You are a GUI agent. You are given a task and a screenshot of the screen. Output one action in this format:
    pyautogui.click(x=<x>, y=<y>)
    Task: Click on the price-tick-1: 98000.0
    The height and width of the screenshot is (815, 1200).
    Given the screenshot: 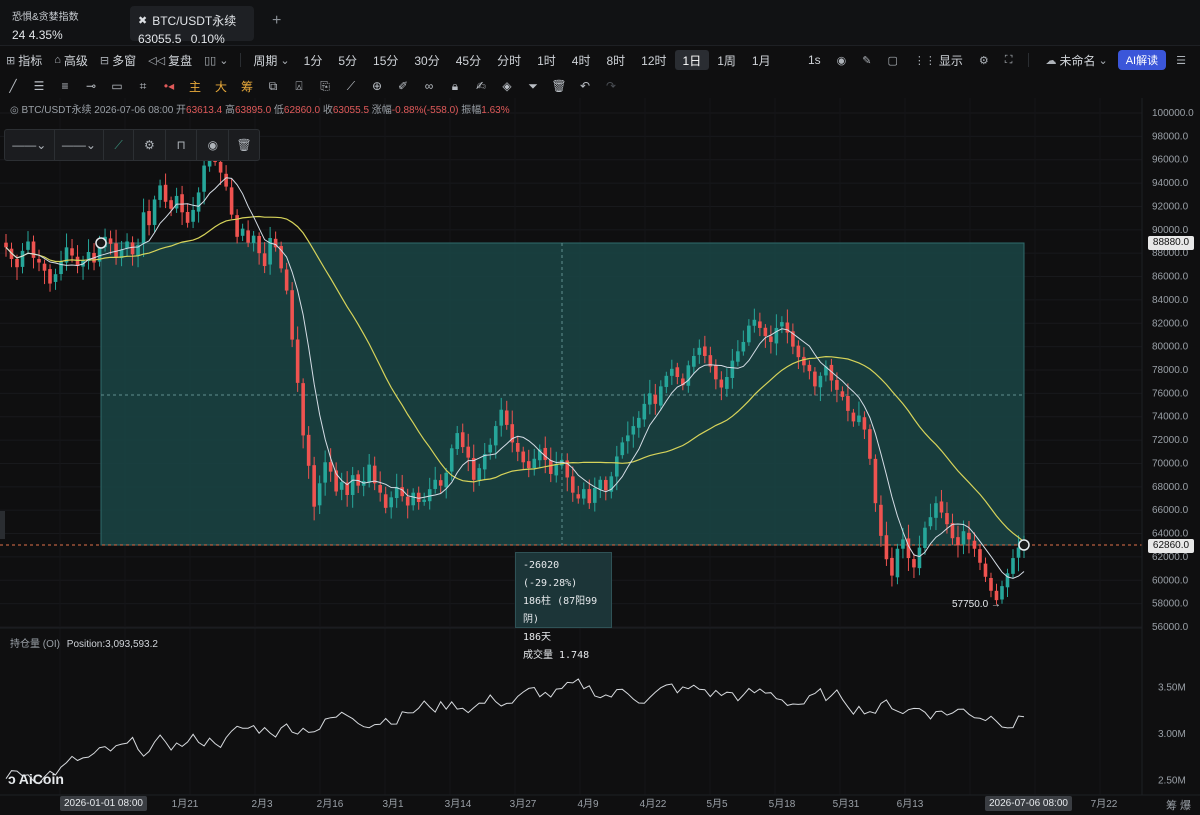 What is the action you would take?
    pyautogui.click(x=1170, y=136)
    